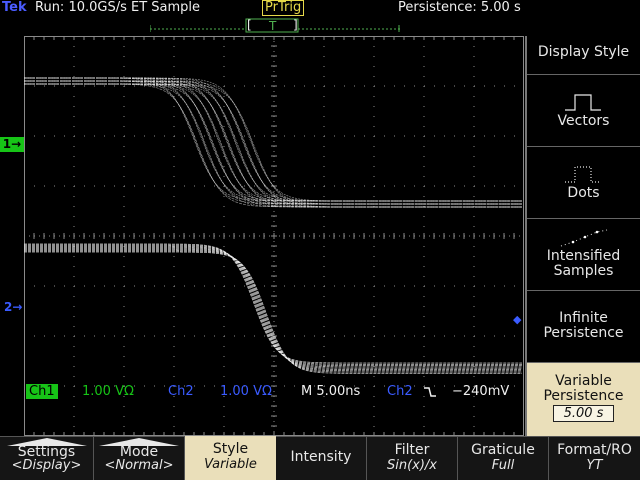 The height and width of the screenshot is (480, 640). I want to click on ch1-ground-marker: 1→, so click(12, 144).